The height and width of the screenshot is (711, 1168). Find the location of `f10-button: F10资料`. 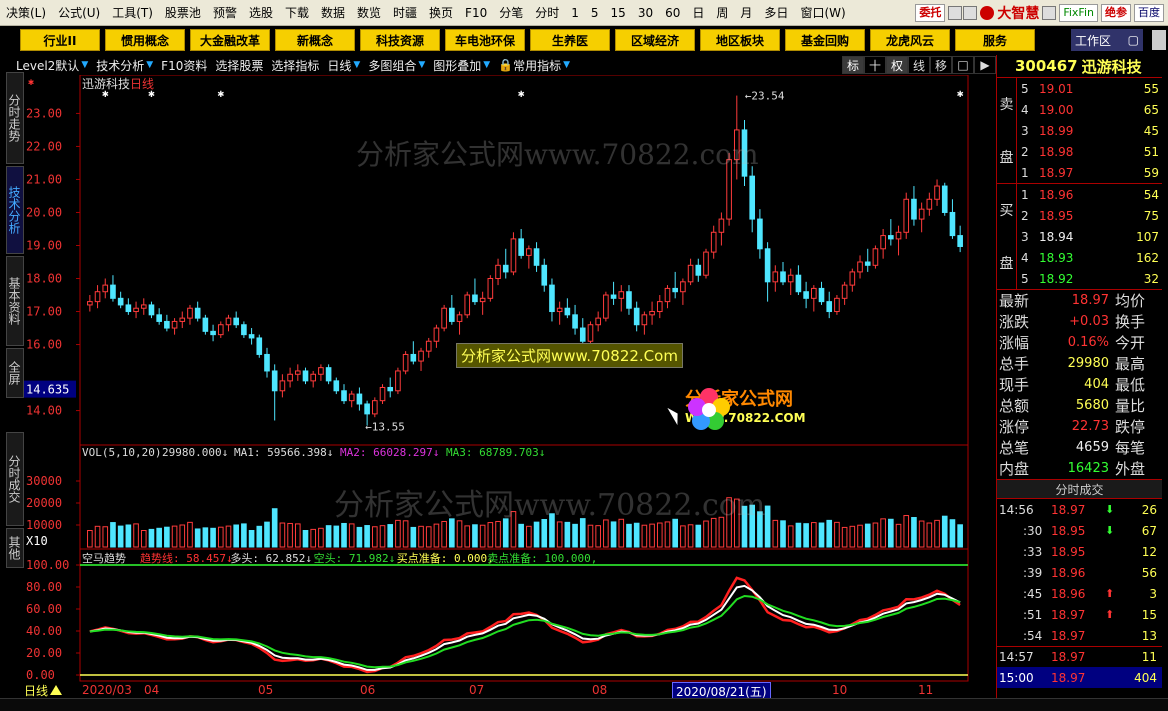

f10-button: F10资料 is located at coordinates (184, 65).